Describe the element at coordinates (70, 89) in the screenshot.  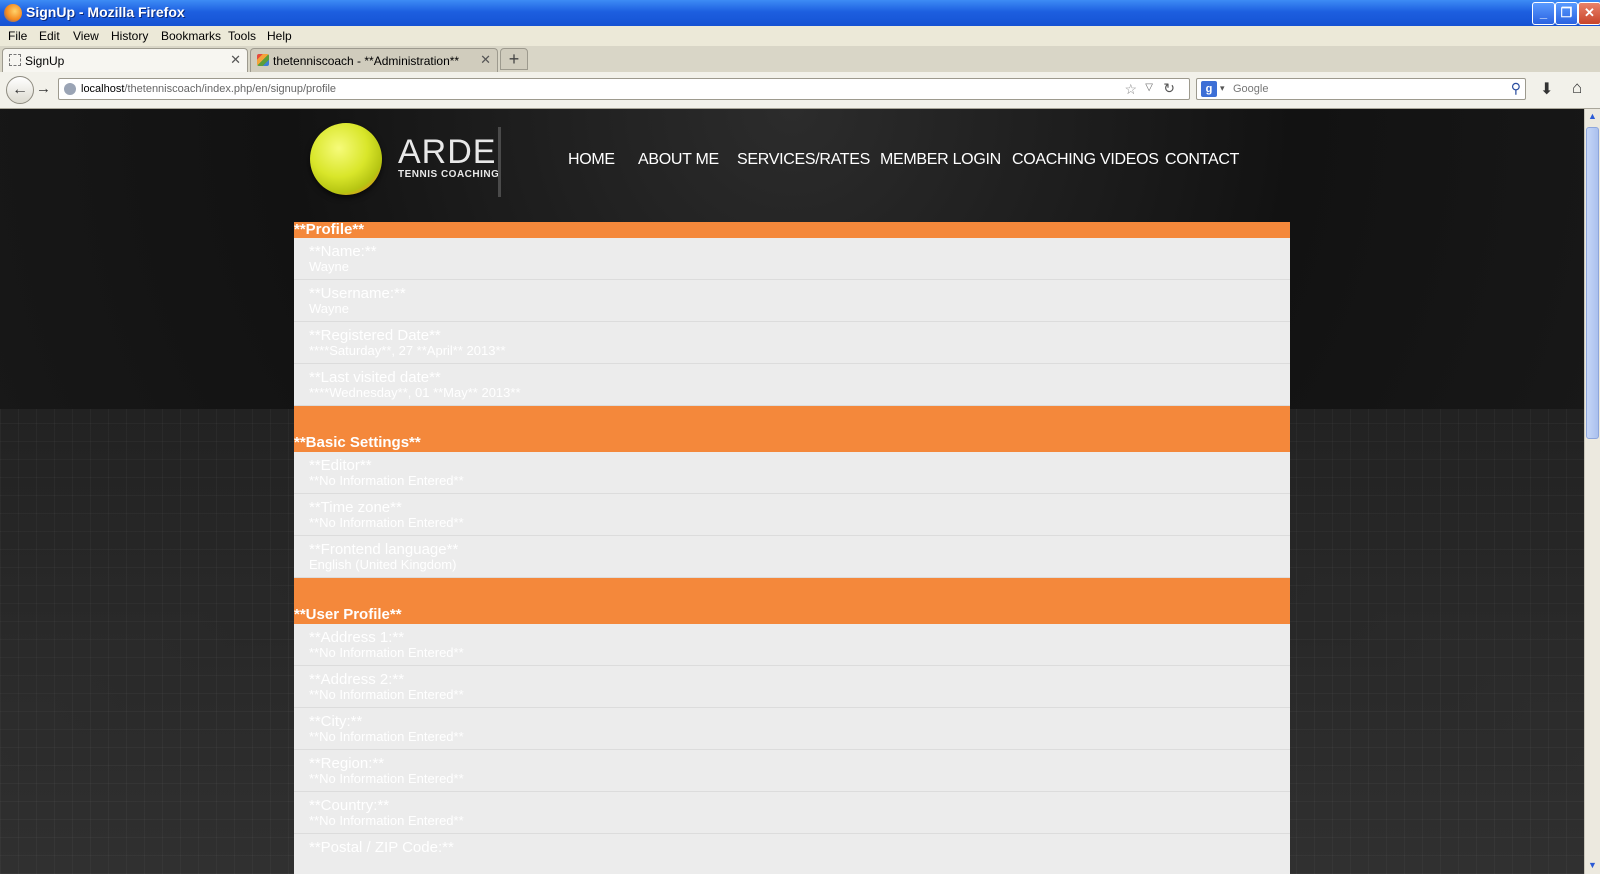
I see `globe-icon` at that location.